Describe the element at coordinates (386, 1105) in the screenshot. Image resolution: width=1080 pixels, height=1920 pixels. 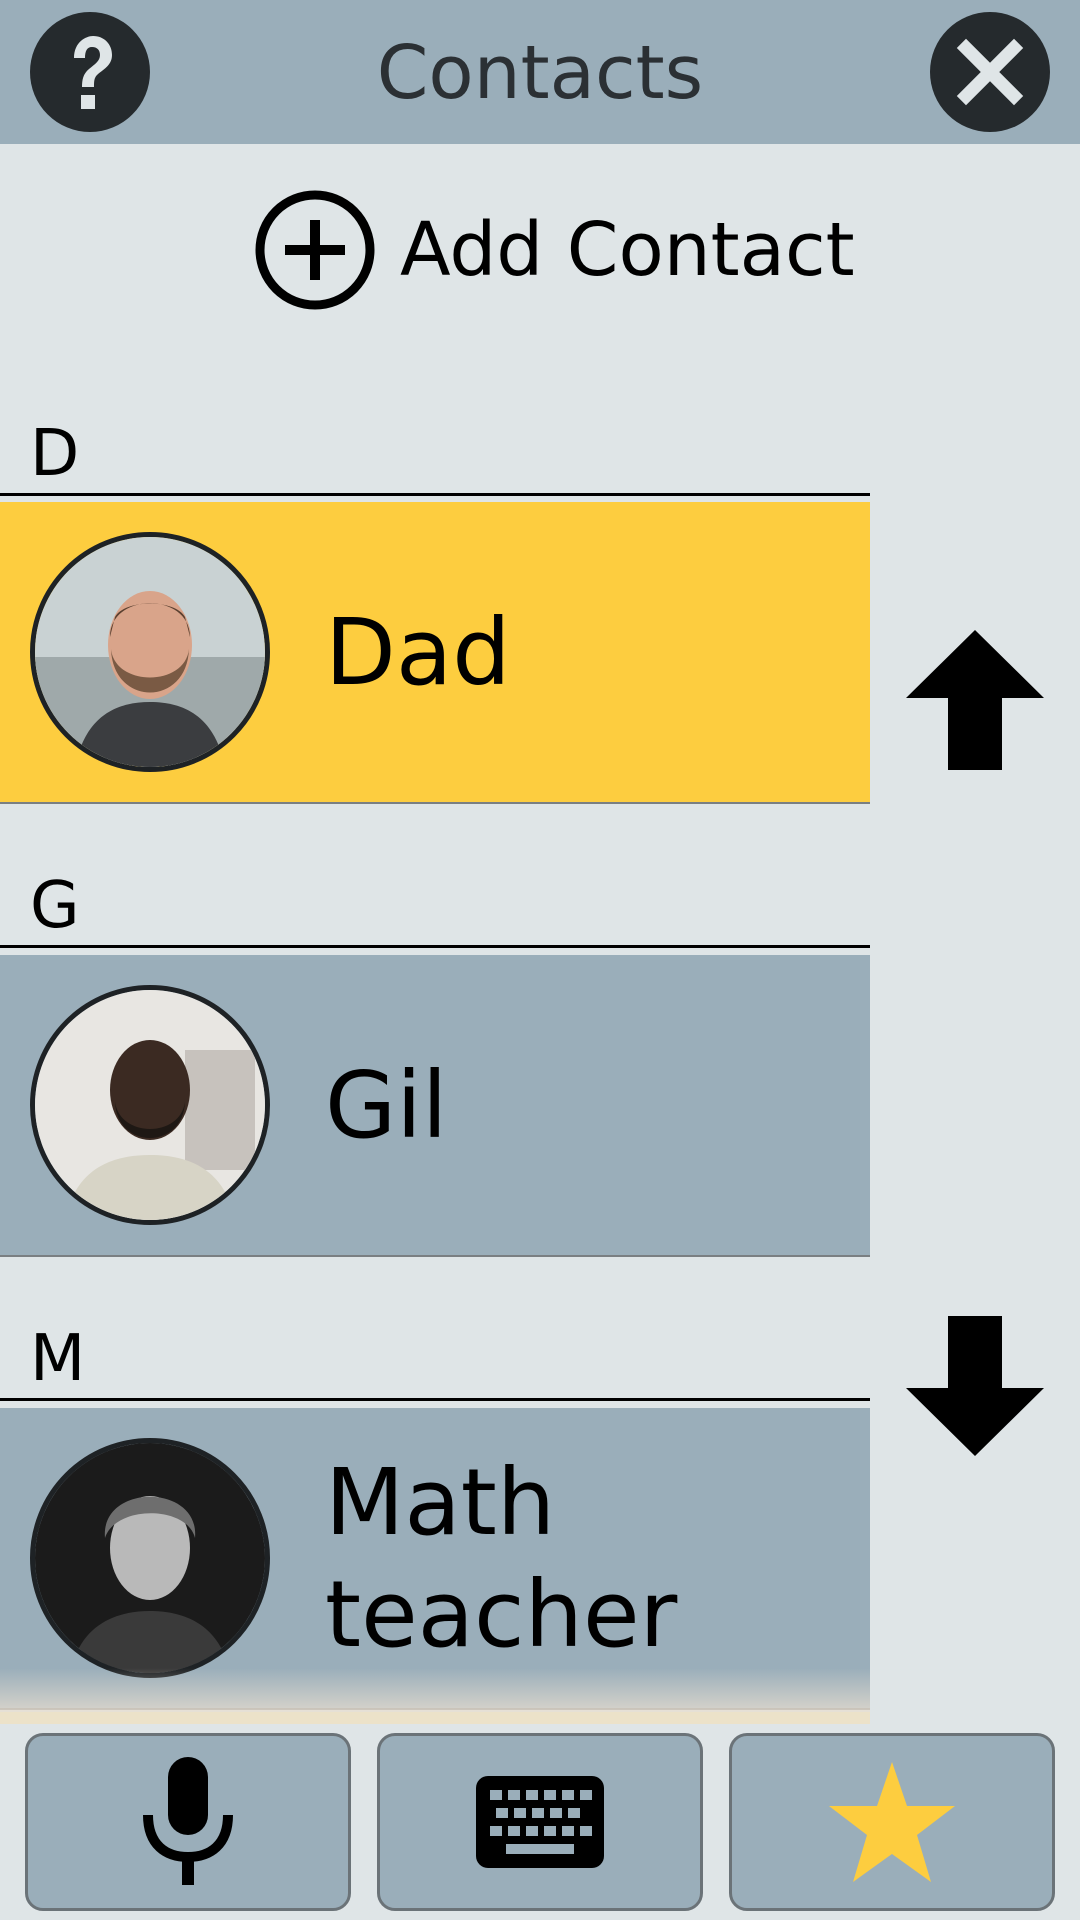
I see `contact-name: Gil` at that location.